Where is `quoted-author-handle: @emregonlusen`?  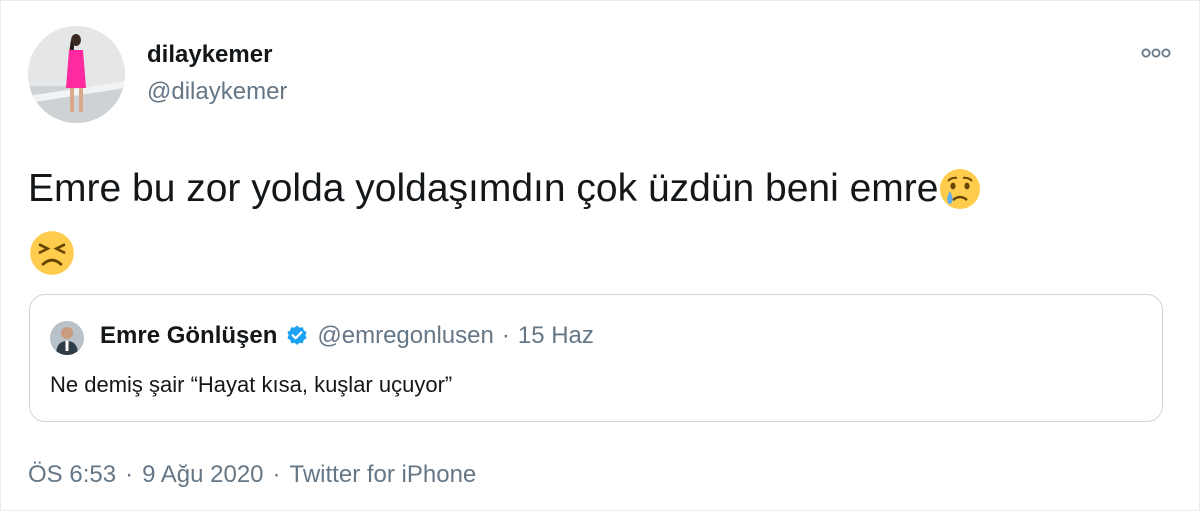
quoted-author-handle: @emregonlusen is located at coordinates (405, 336).